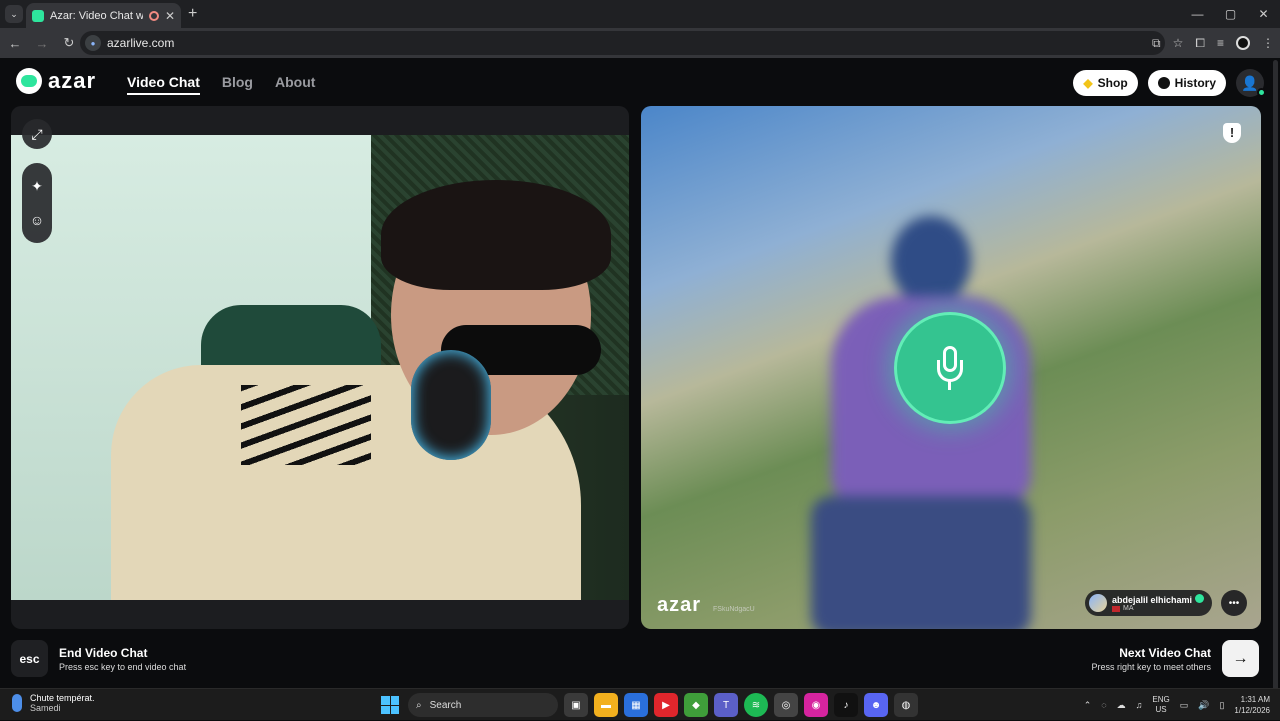 This screenshot has width=1280, height=721. What do you see at coordinates (1203, 705) in the screenshot?
I see `volume-icon: 🔊` at bounding box center [1203, 705].